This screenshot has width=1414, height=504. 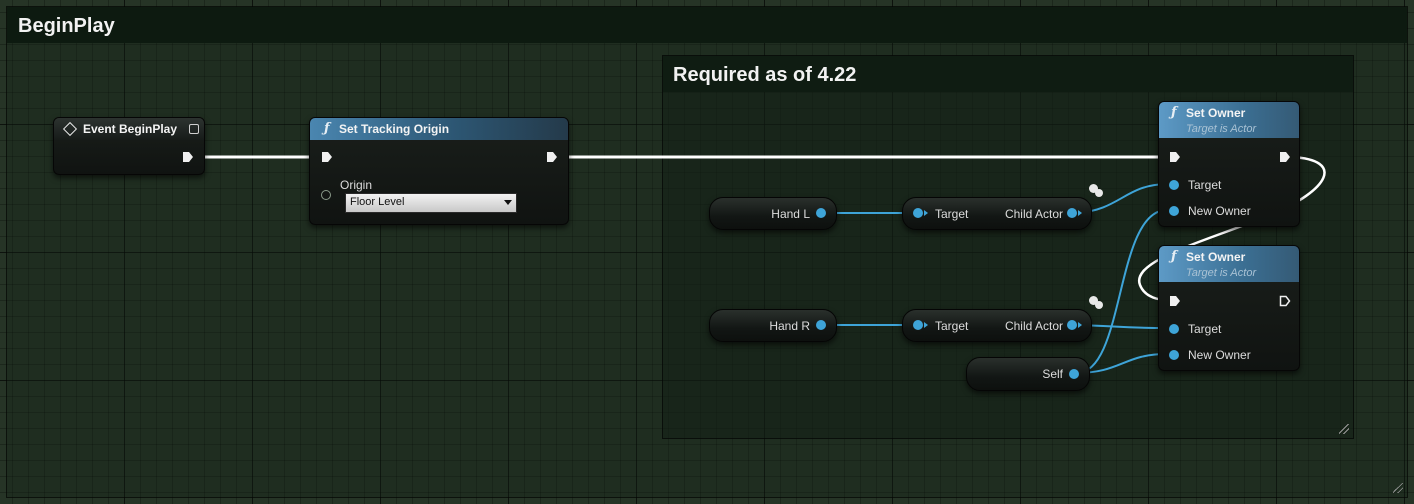 I want to click on chevron-down-icon, so click(x=508, y=202).